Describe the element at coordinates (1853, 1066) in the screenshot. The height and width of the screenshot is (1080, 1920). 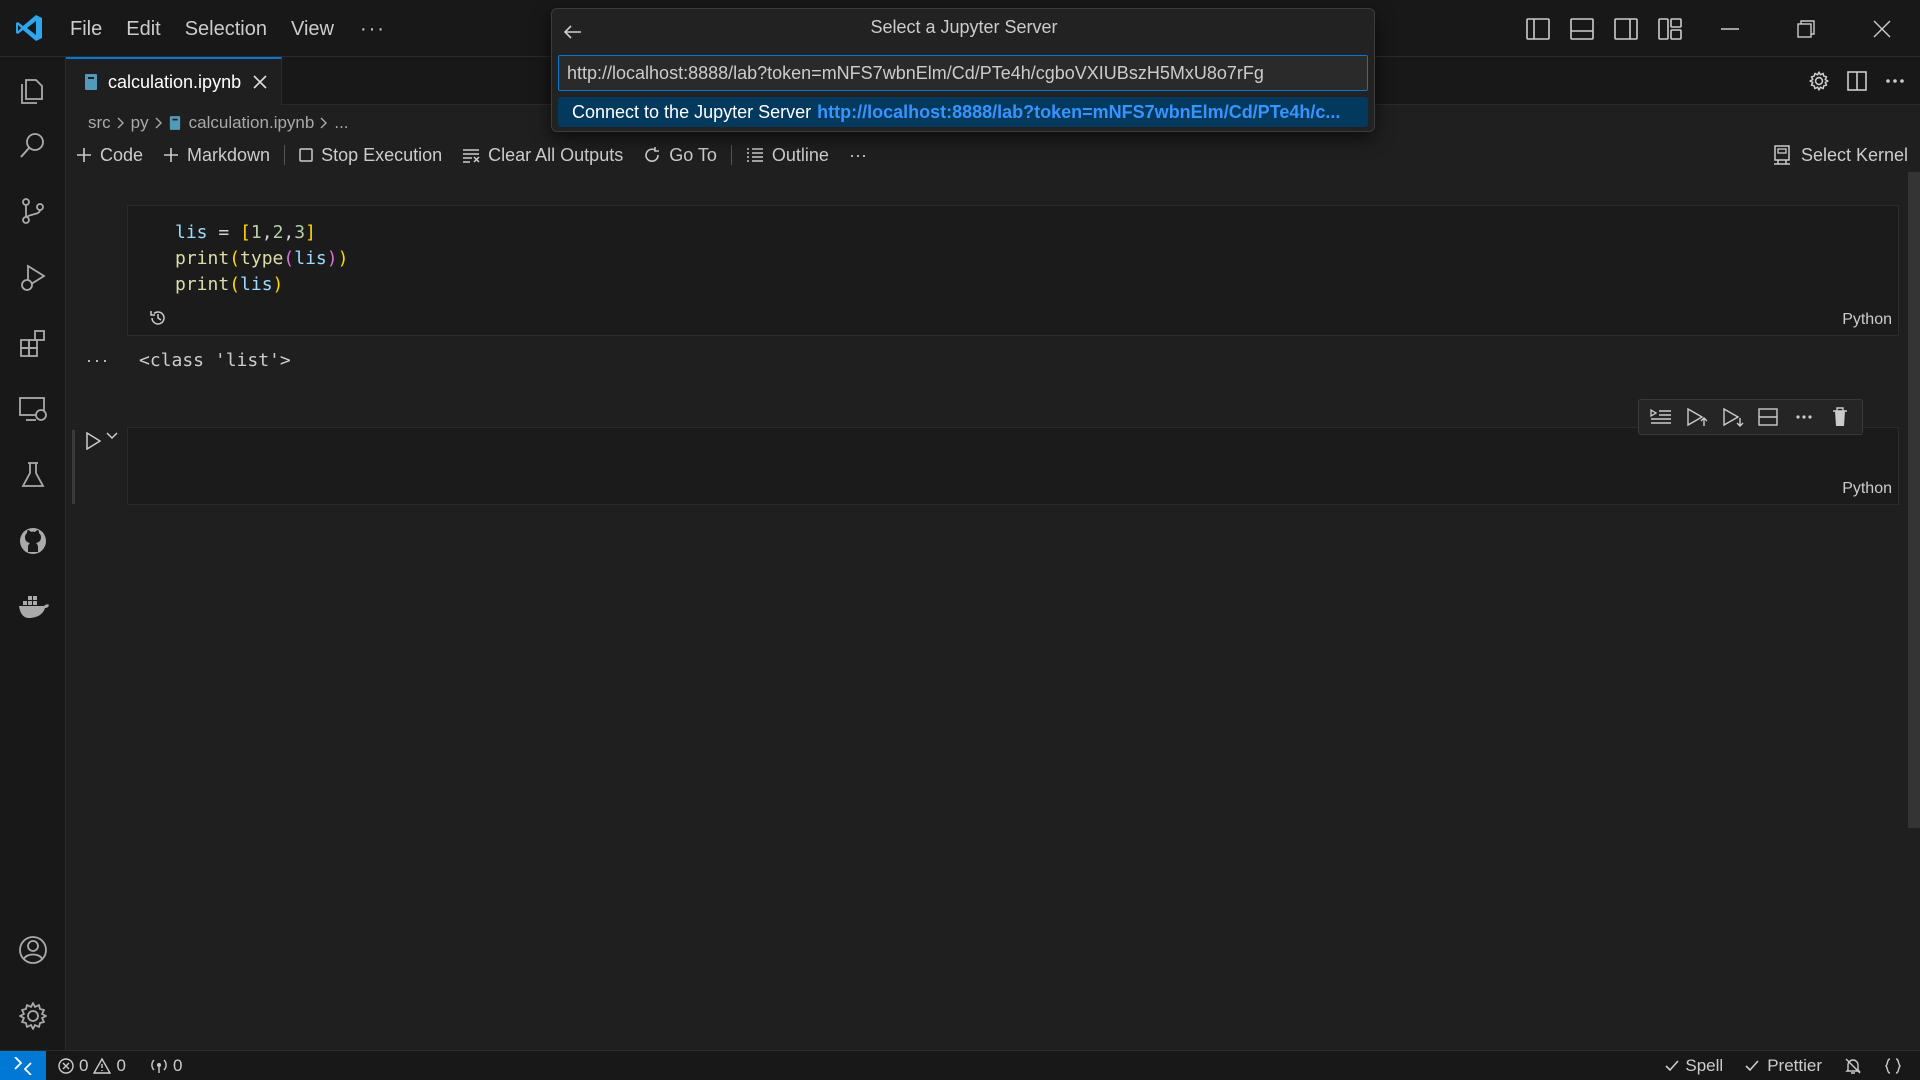
I see `notifications-muted-bell-icon` at that location.